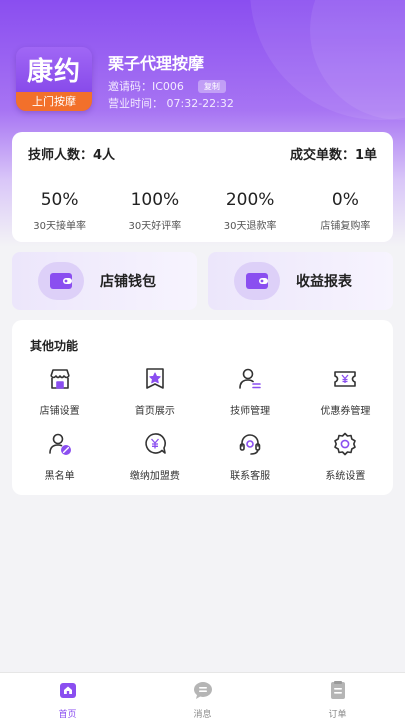  Describe the element at coordinates (250, 226) in the screenshot. I see `stat-label: 30天退款率` at that location.